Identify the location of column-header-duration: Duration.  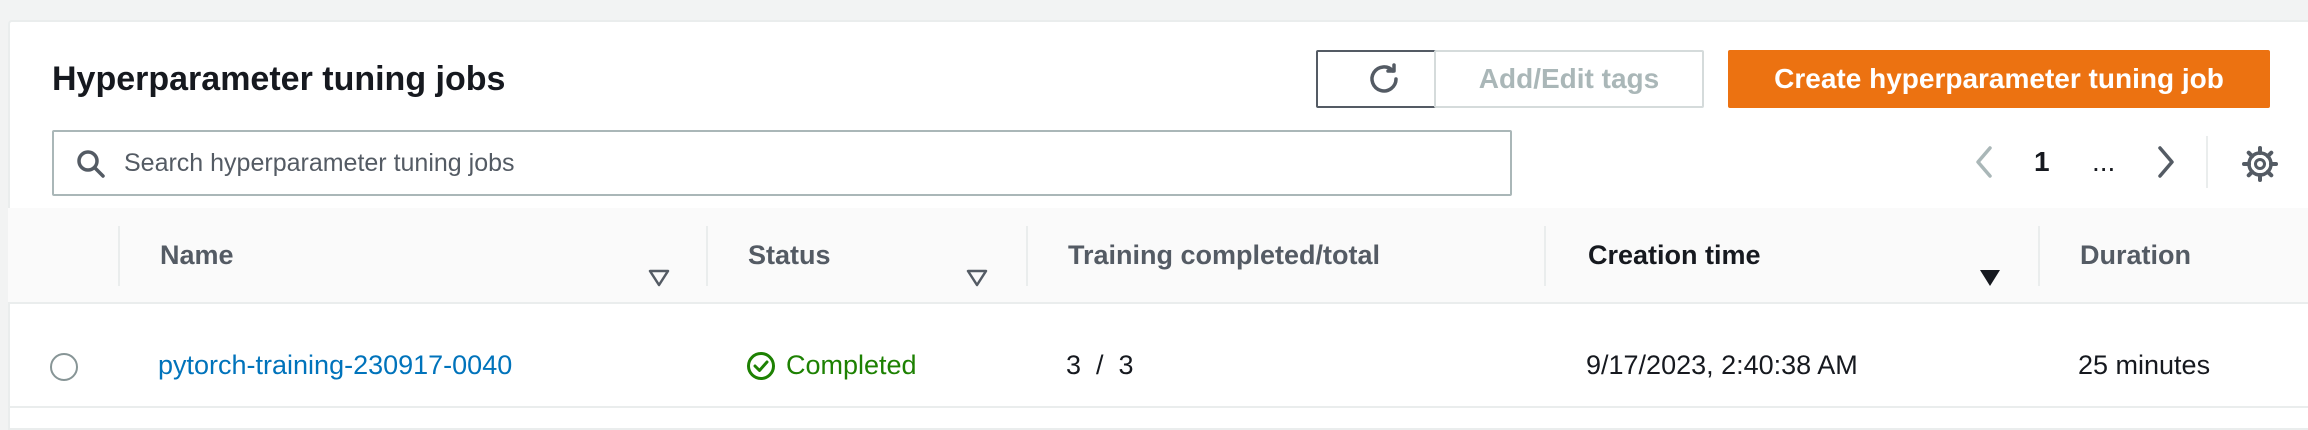
(2135, 255).